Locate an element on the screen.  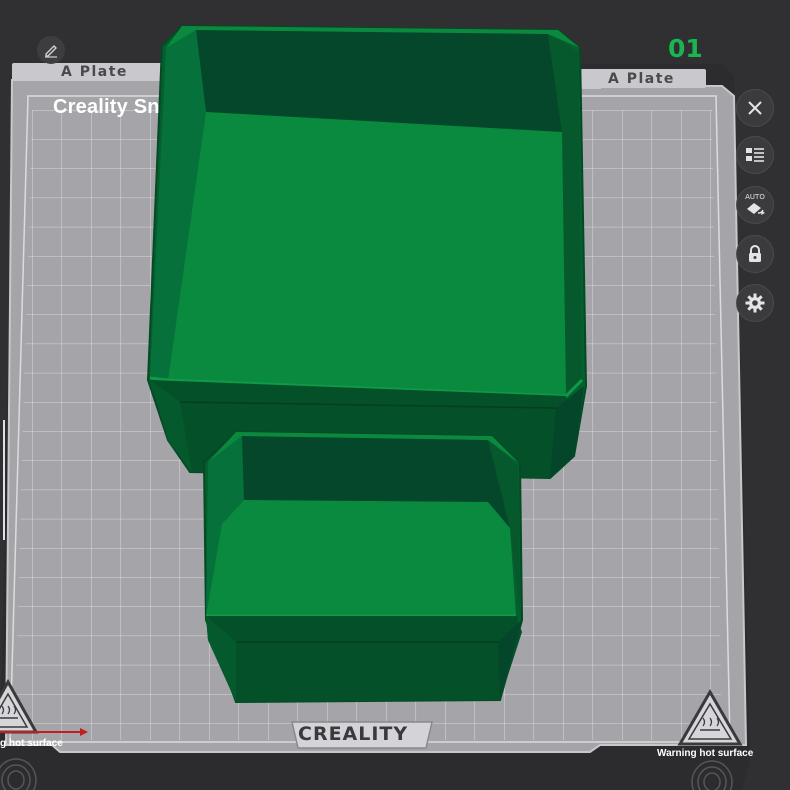
plate-title: Creality Sn is located at coordinates (106, 107).